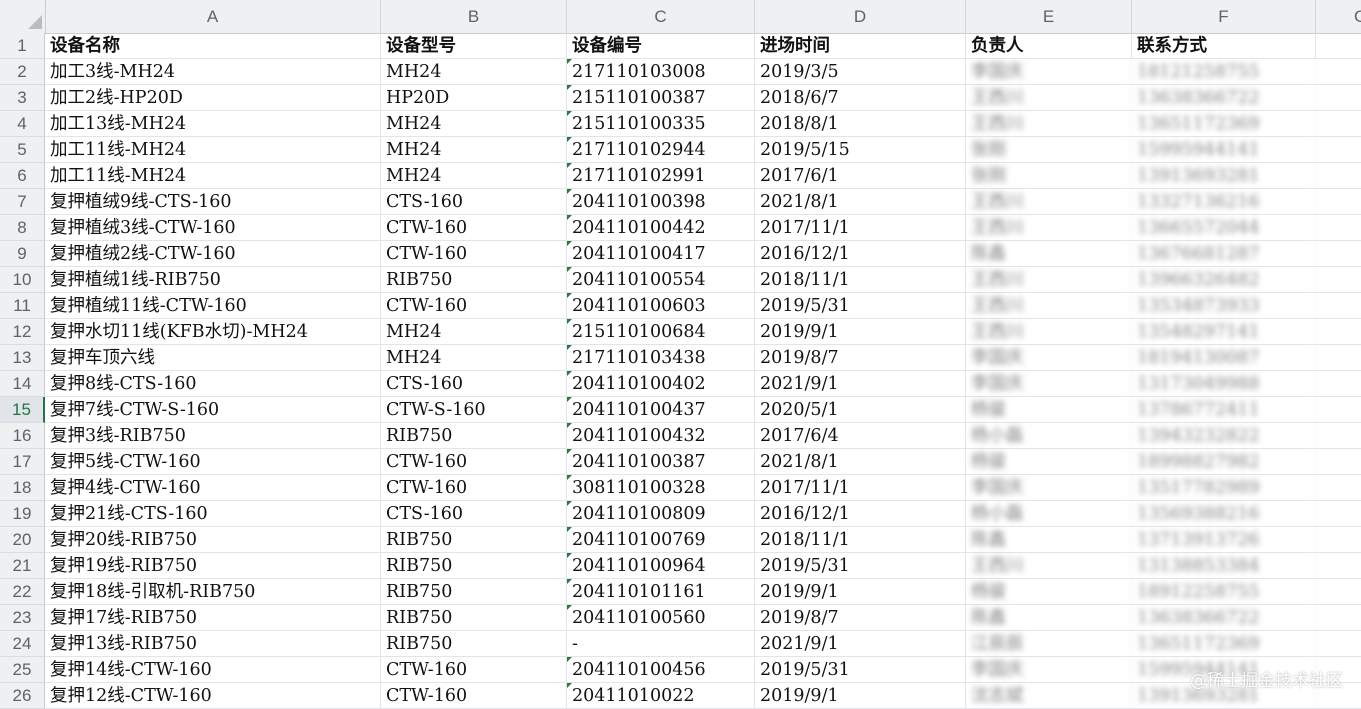 This screenshot has height=709, width=1361. Describe the element at coordinates (1224, 279) in the screenshot. I see `cell-contact: 13966326482` at that location.